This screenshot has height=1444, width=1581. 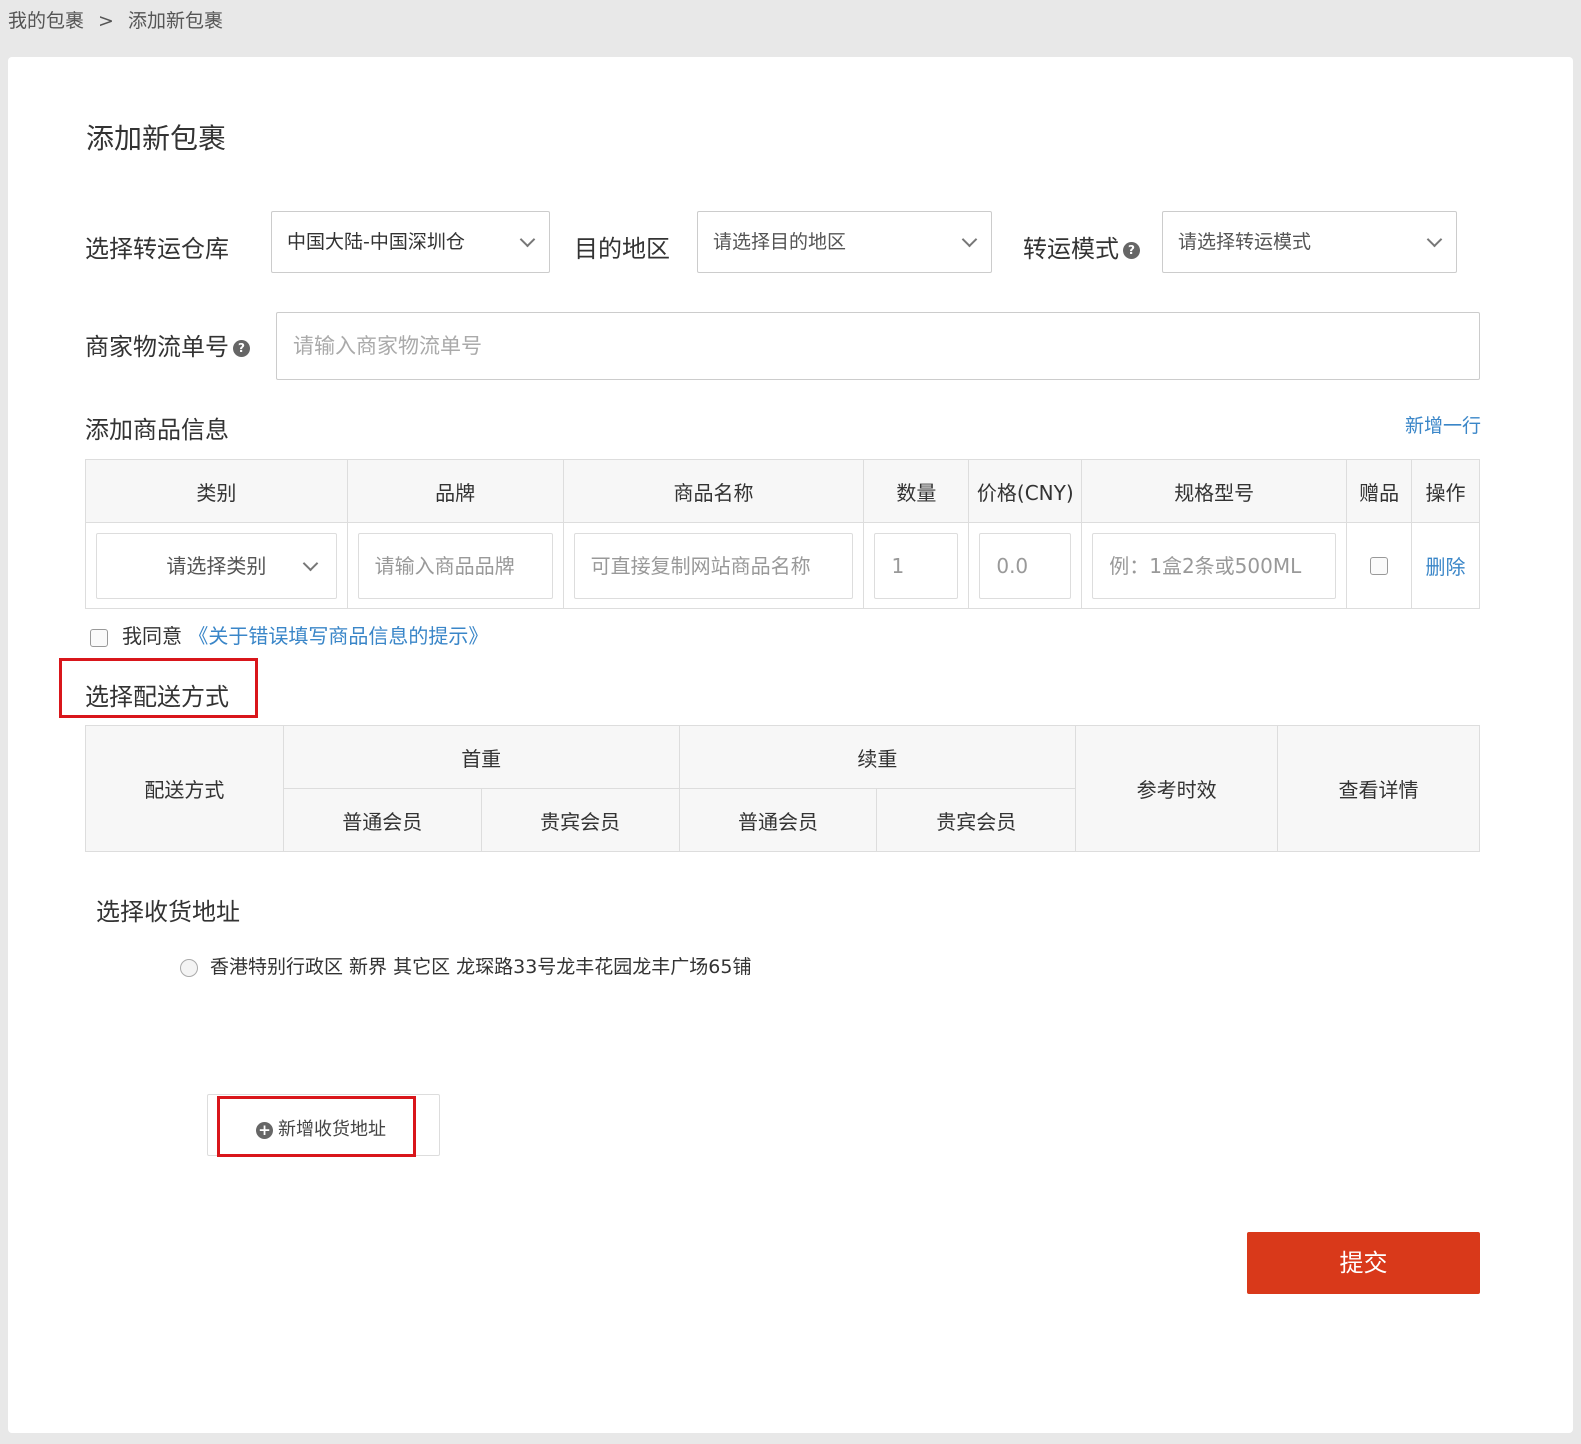 I want to click on warehouse-label: 选择转运仓库, so click(x=157, y=249).